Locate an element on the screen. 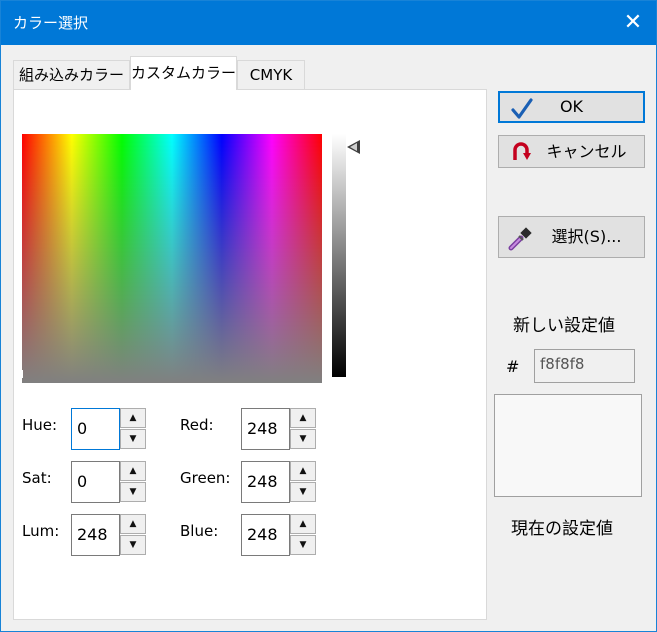  spectrum-cursor is located at coordinates (22, 374).